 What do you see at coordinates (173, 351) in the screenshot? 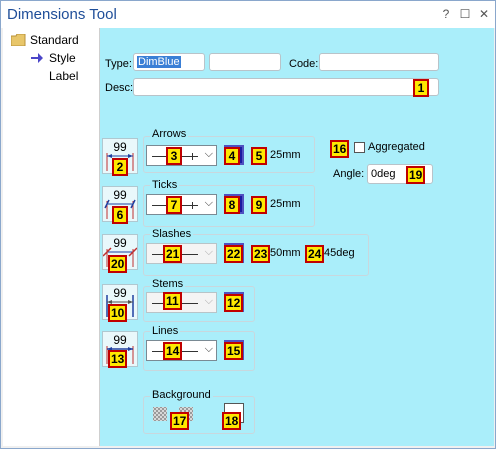
I see `badge-14: 14` at bounding box center [173, 351].